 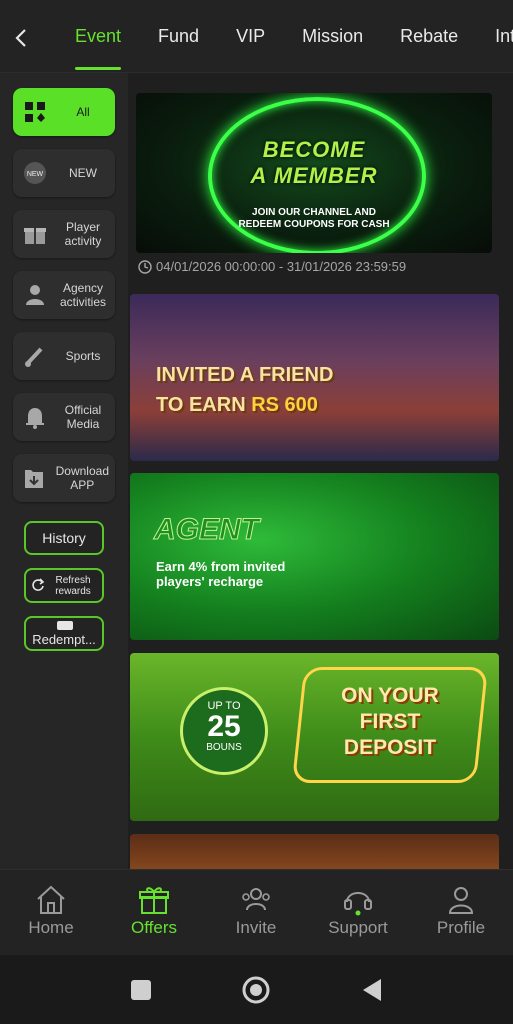 I want to click on refresh-icon, so click(x=38, y=584).